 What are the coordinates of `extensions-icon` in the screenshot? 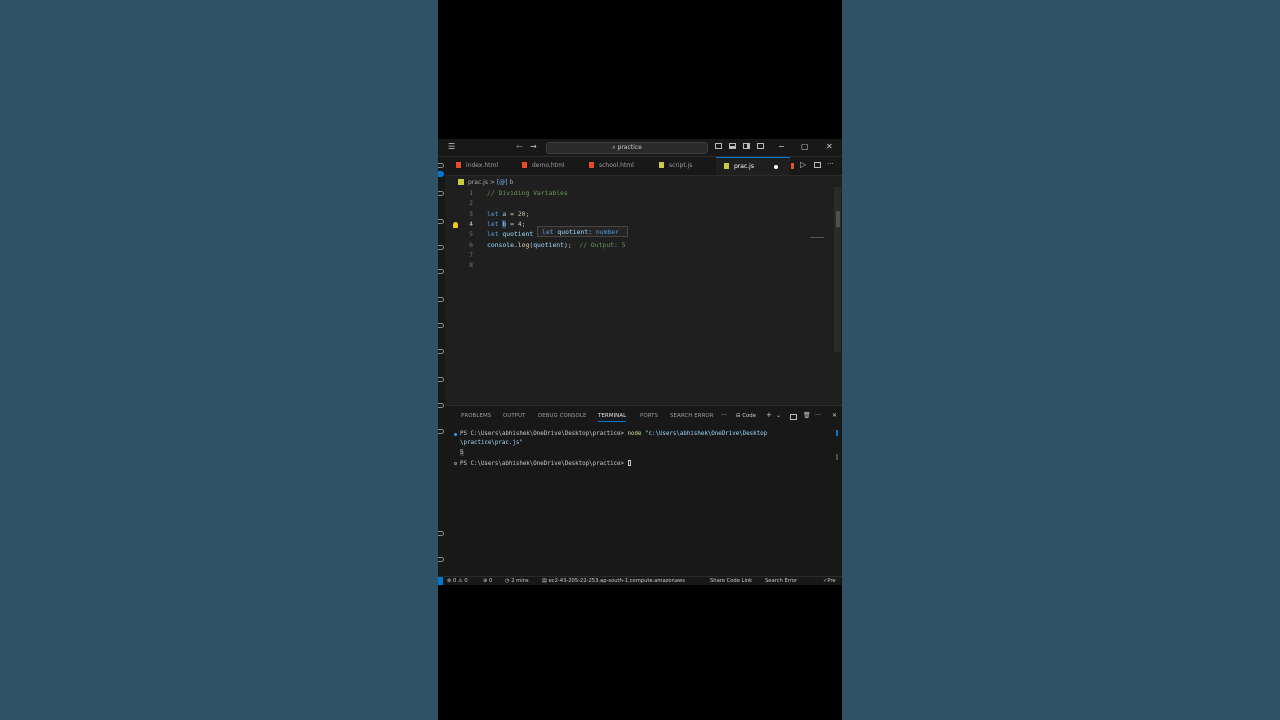 It's located at (441, 247).